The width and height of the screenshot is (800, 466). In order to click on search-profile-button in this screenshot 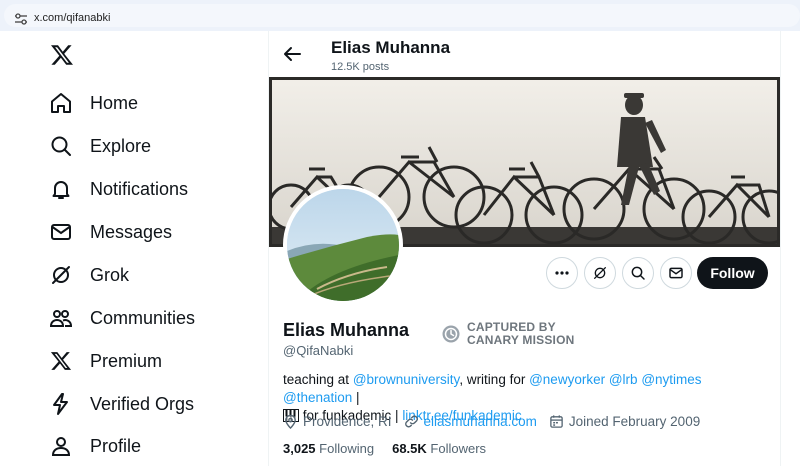, I will do `click(638, 273)`.